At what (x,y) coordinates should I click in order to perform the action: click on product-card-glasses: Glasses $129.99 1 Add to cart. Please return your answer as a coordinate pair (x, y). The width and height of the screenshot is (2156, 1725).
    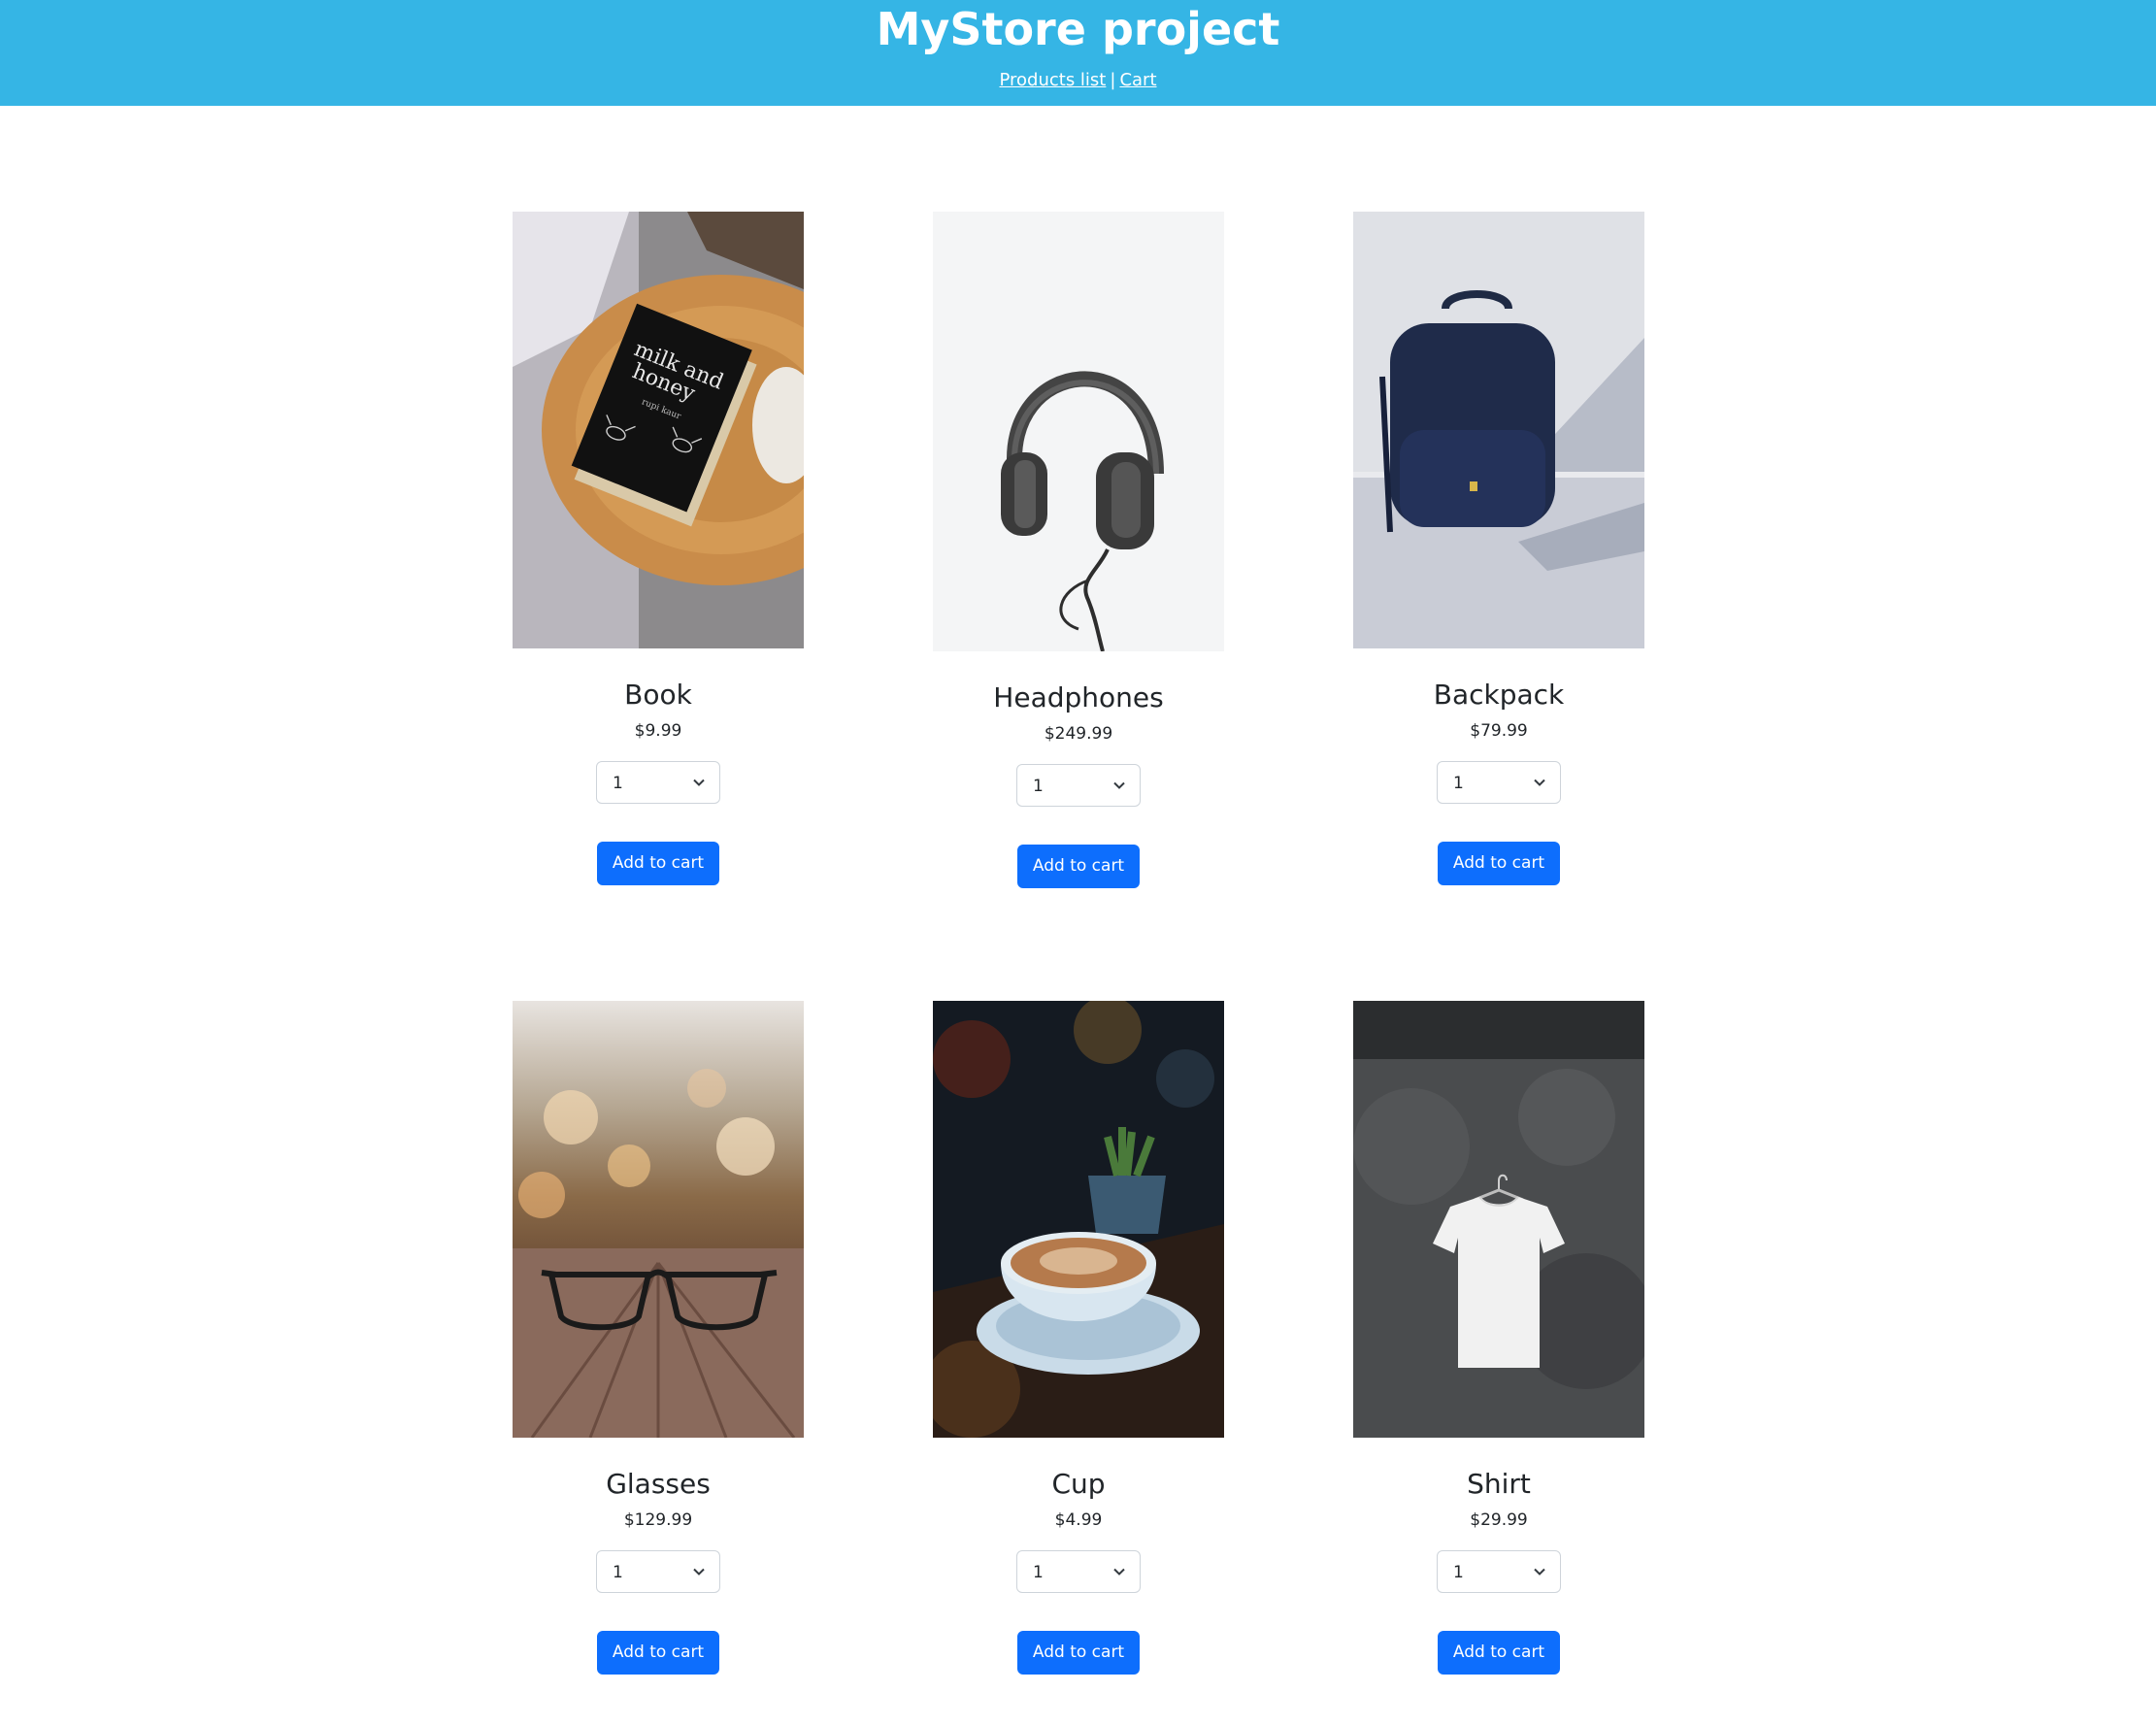
    Looking at the image, I should click on (659, 1338).